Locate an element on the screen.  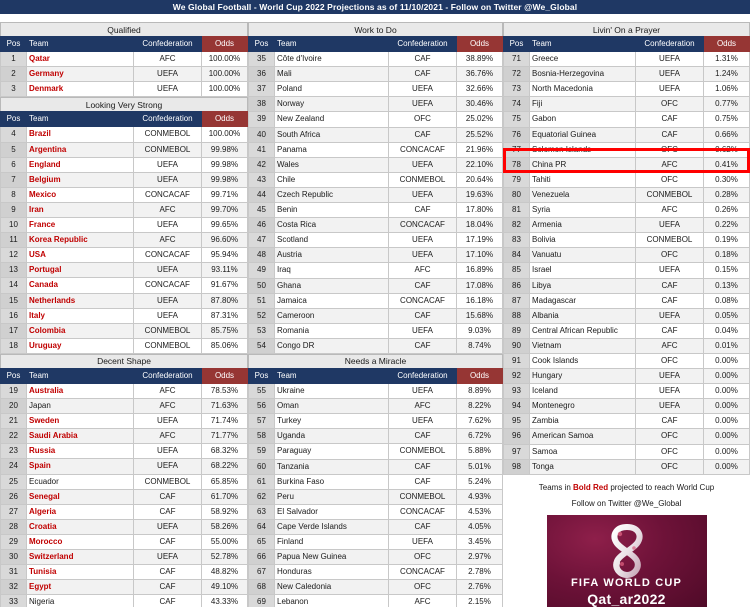
table-row: 72 Bosnia-Herzegovina UEFA 1.24% is located at coordinates (626, 74).